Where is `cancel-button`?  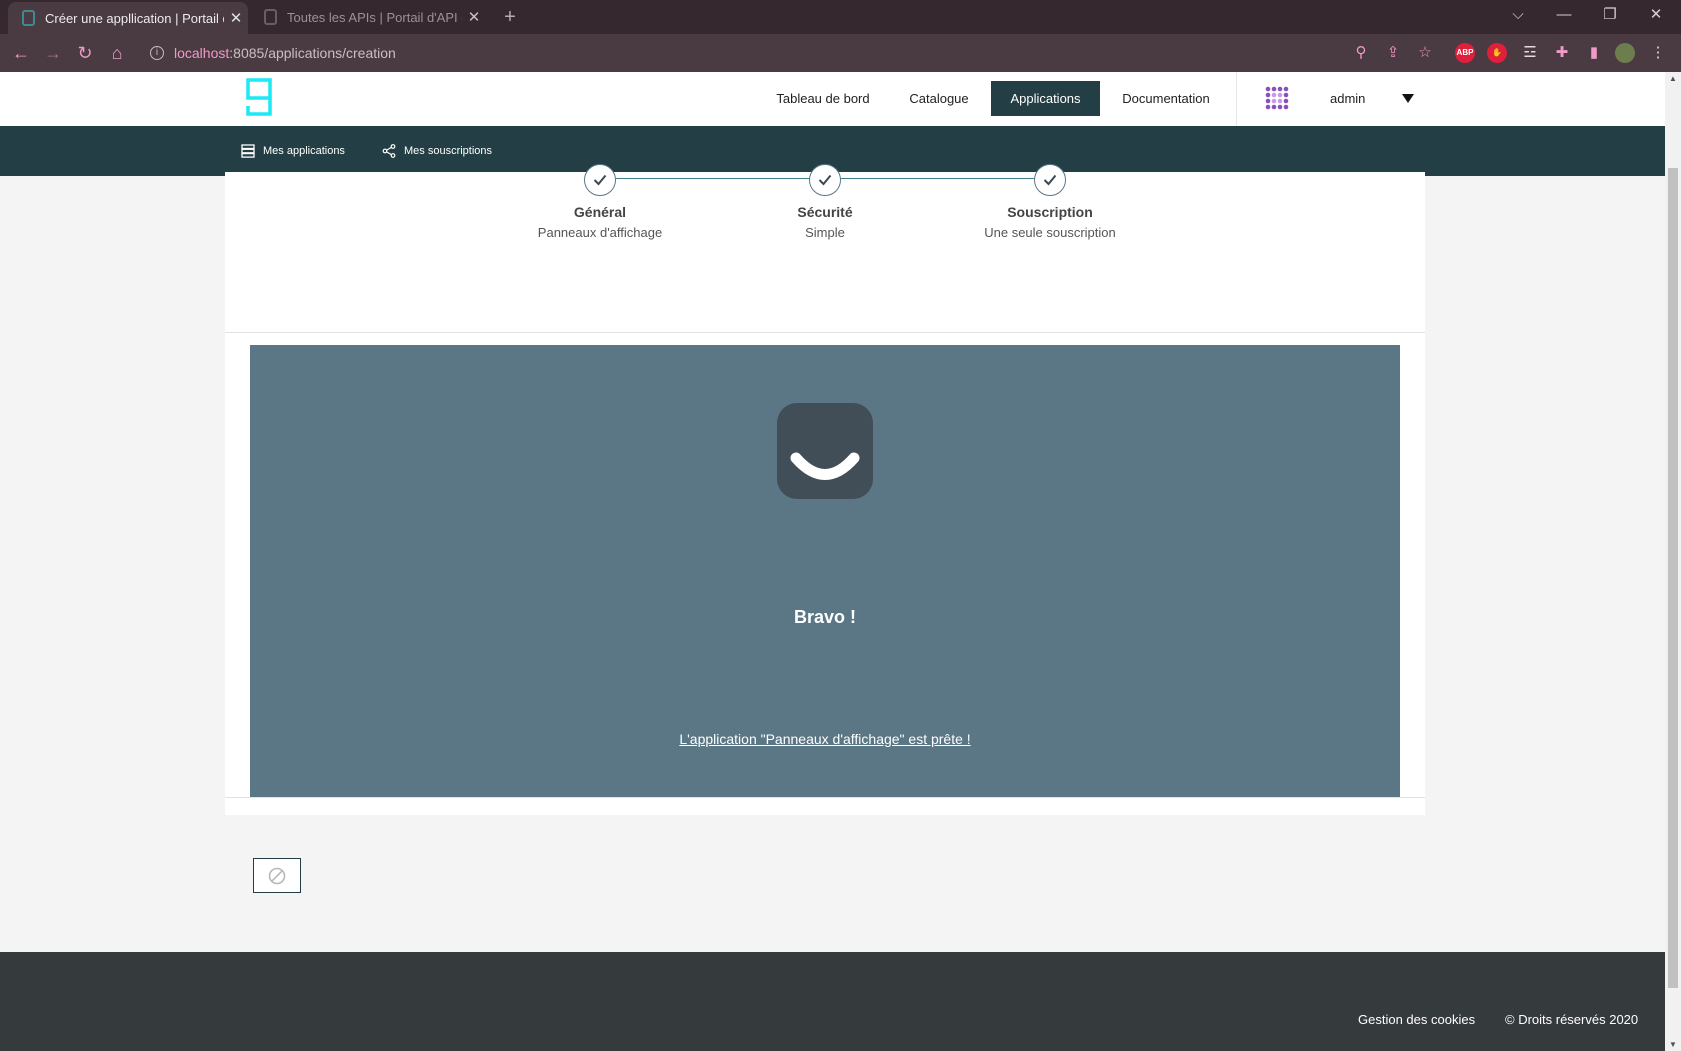
cancel-button is located at coordinates (277, 875).